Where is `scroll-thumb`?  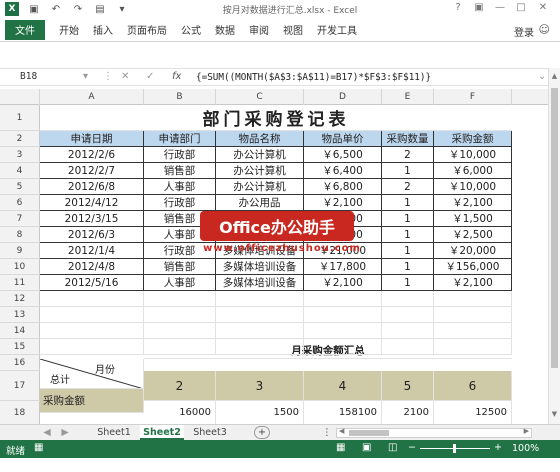 scroll-thumb is located at coordinates (554, 228).